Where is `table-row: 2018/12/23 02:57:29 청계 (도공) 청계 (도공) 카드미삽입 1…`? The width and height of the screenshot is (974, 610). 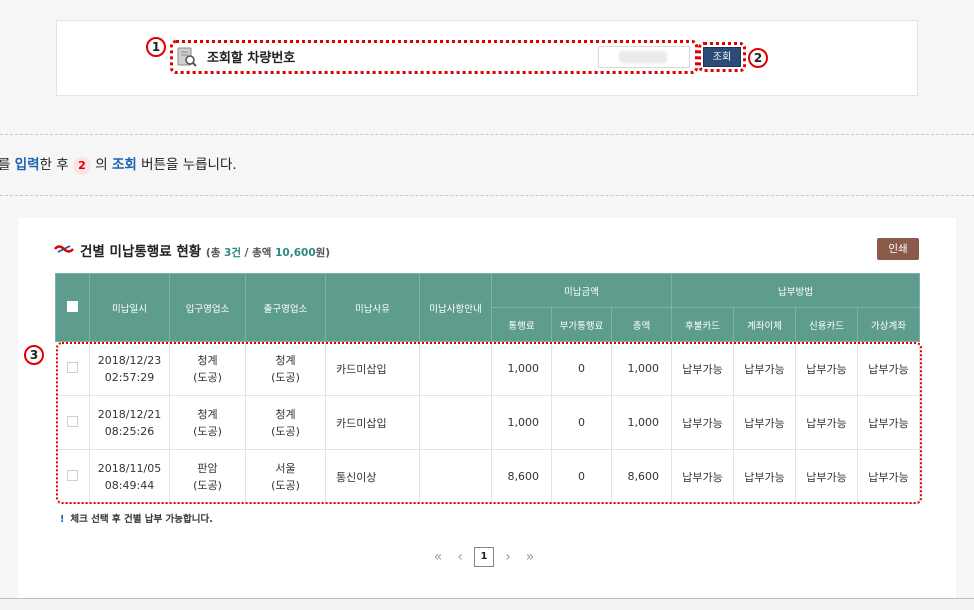
table-row: 2018/12/23 02:57:29 청계 (도공) 청계 (도공) 카드미삽입 1… is located at coordinates (488, 368).